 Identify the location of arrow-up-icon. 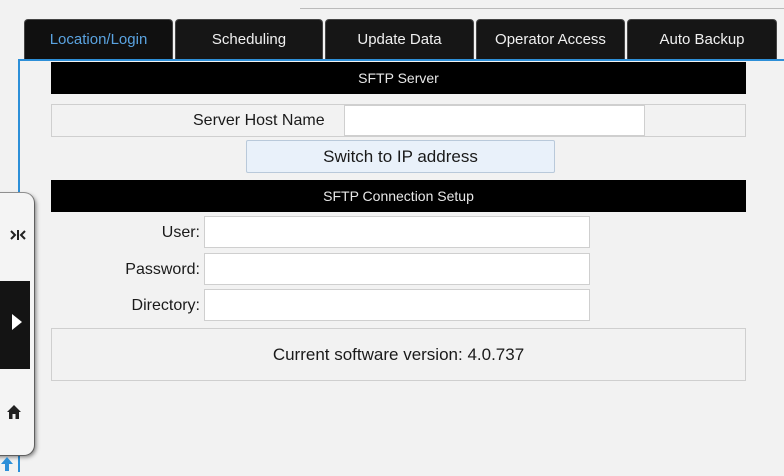
(7, 466).